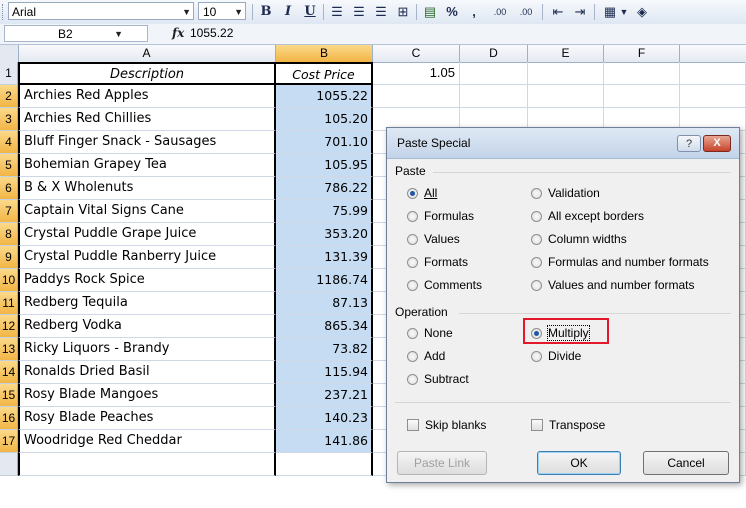 The image size is (746, 508). Describe the element at coordinates (359, 12) in the screenshot. I see `align-center-icon: ☰` at that location.